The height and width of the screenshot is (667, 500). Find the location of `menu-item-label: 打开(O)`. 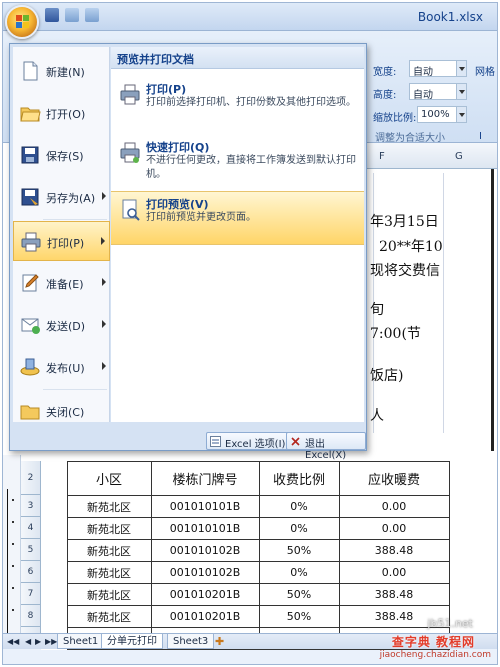

menu-item-label: 打开(O) is located at coordinates (66, 114).